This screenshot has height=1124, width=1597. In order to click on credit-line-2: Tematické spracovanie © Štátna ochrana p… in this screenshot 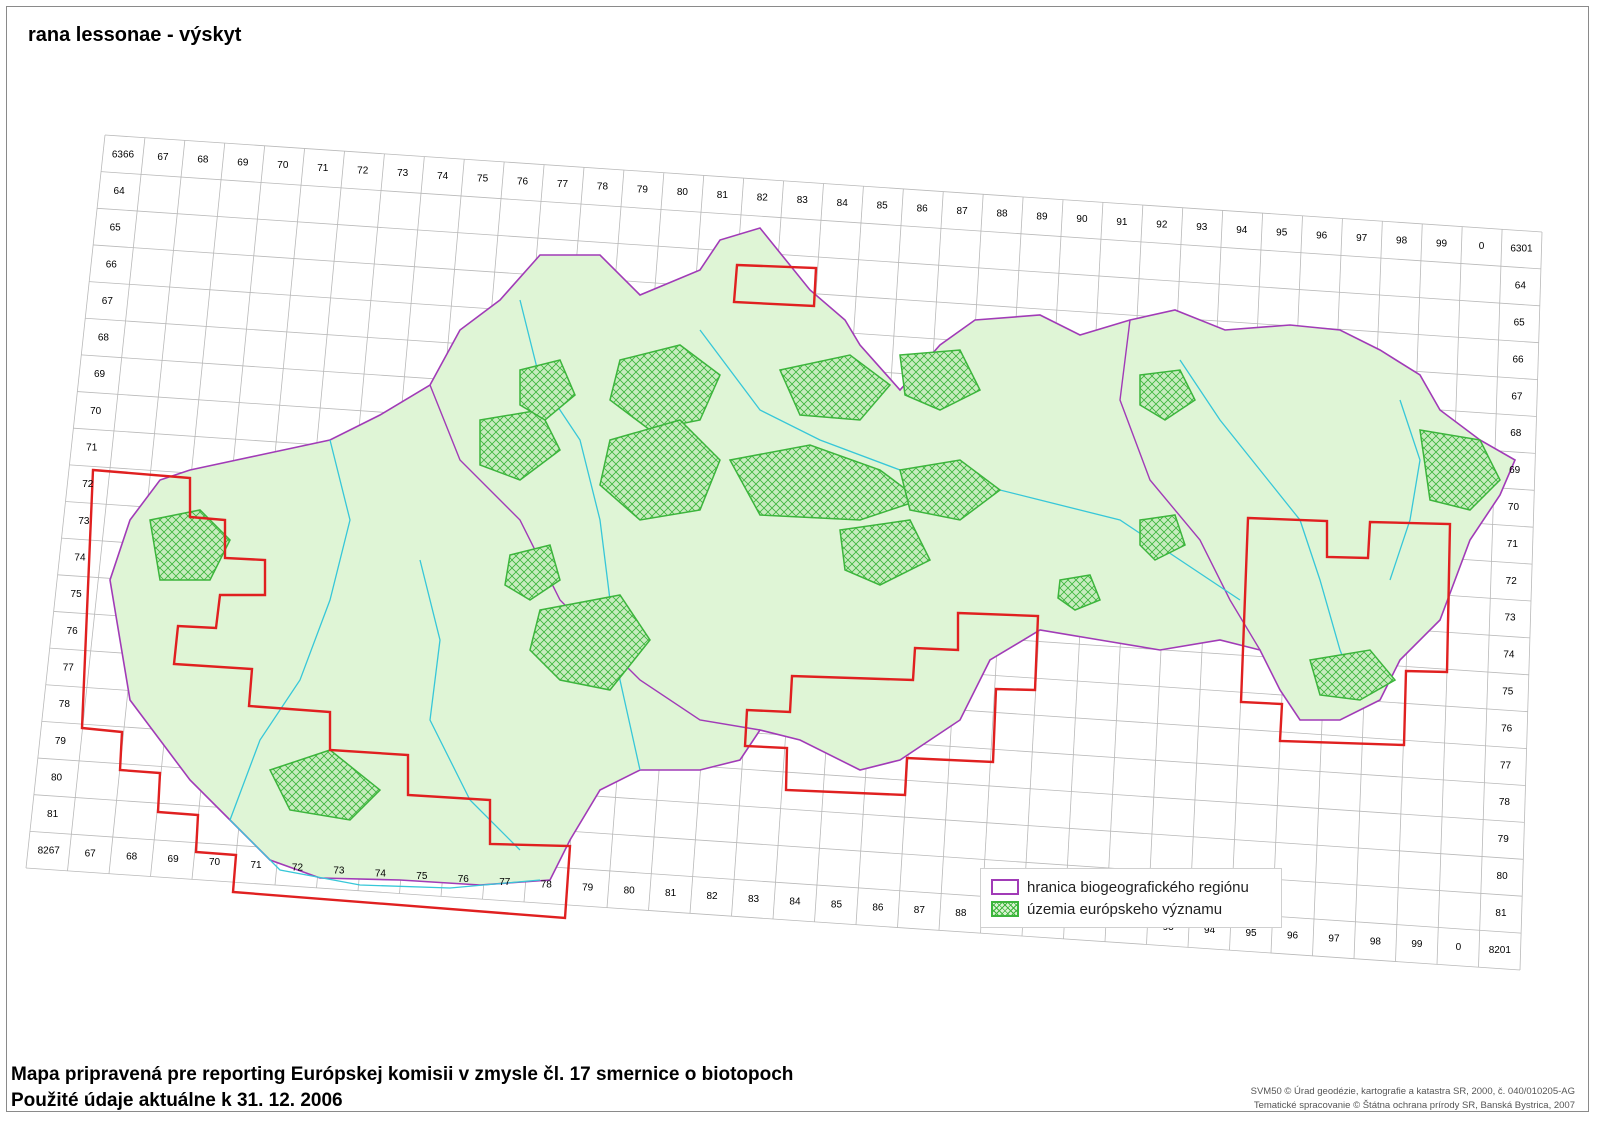, I will do `click(1414, 1105)`.